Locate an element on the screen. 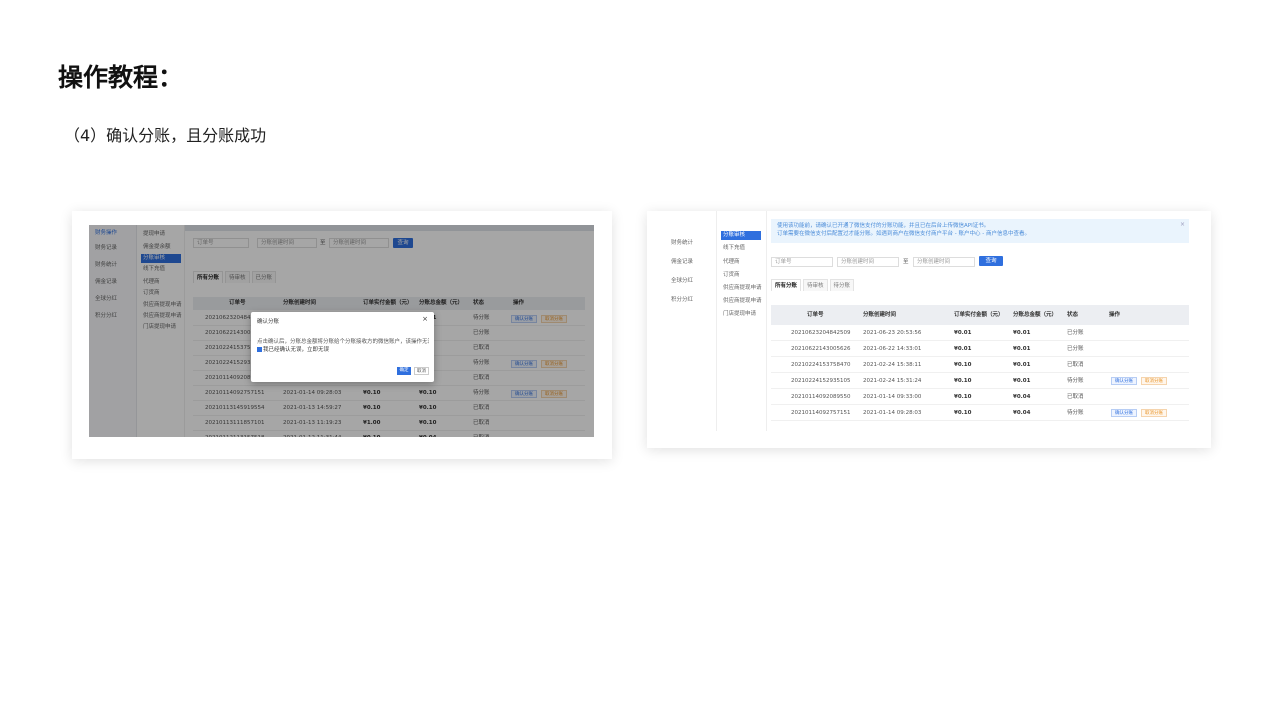 This screenshot has height=720, width=1280. col-ops: 操作 is located at coordinates (1115, 315).